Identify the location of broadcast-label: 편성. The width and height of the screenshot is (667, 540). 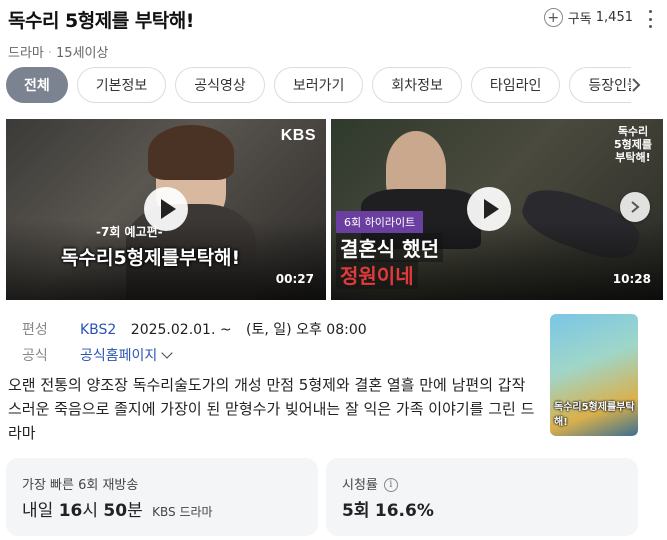
(35, 330).